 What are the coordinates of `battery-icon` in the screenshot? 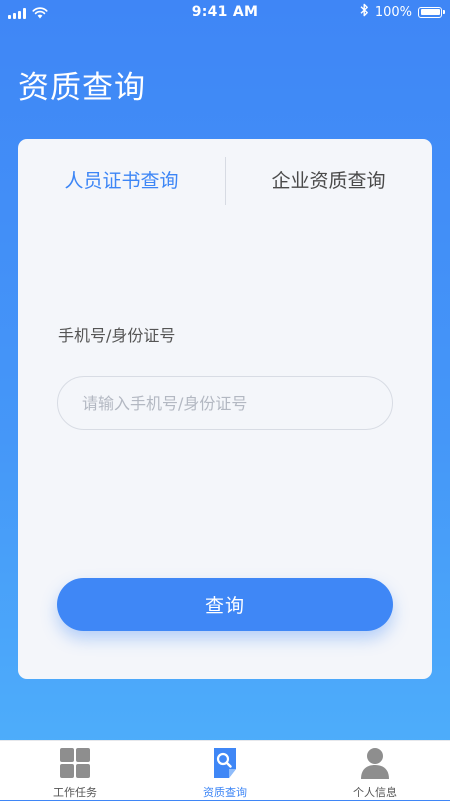 It's located at (431, 12).